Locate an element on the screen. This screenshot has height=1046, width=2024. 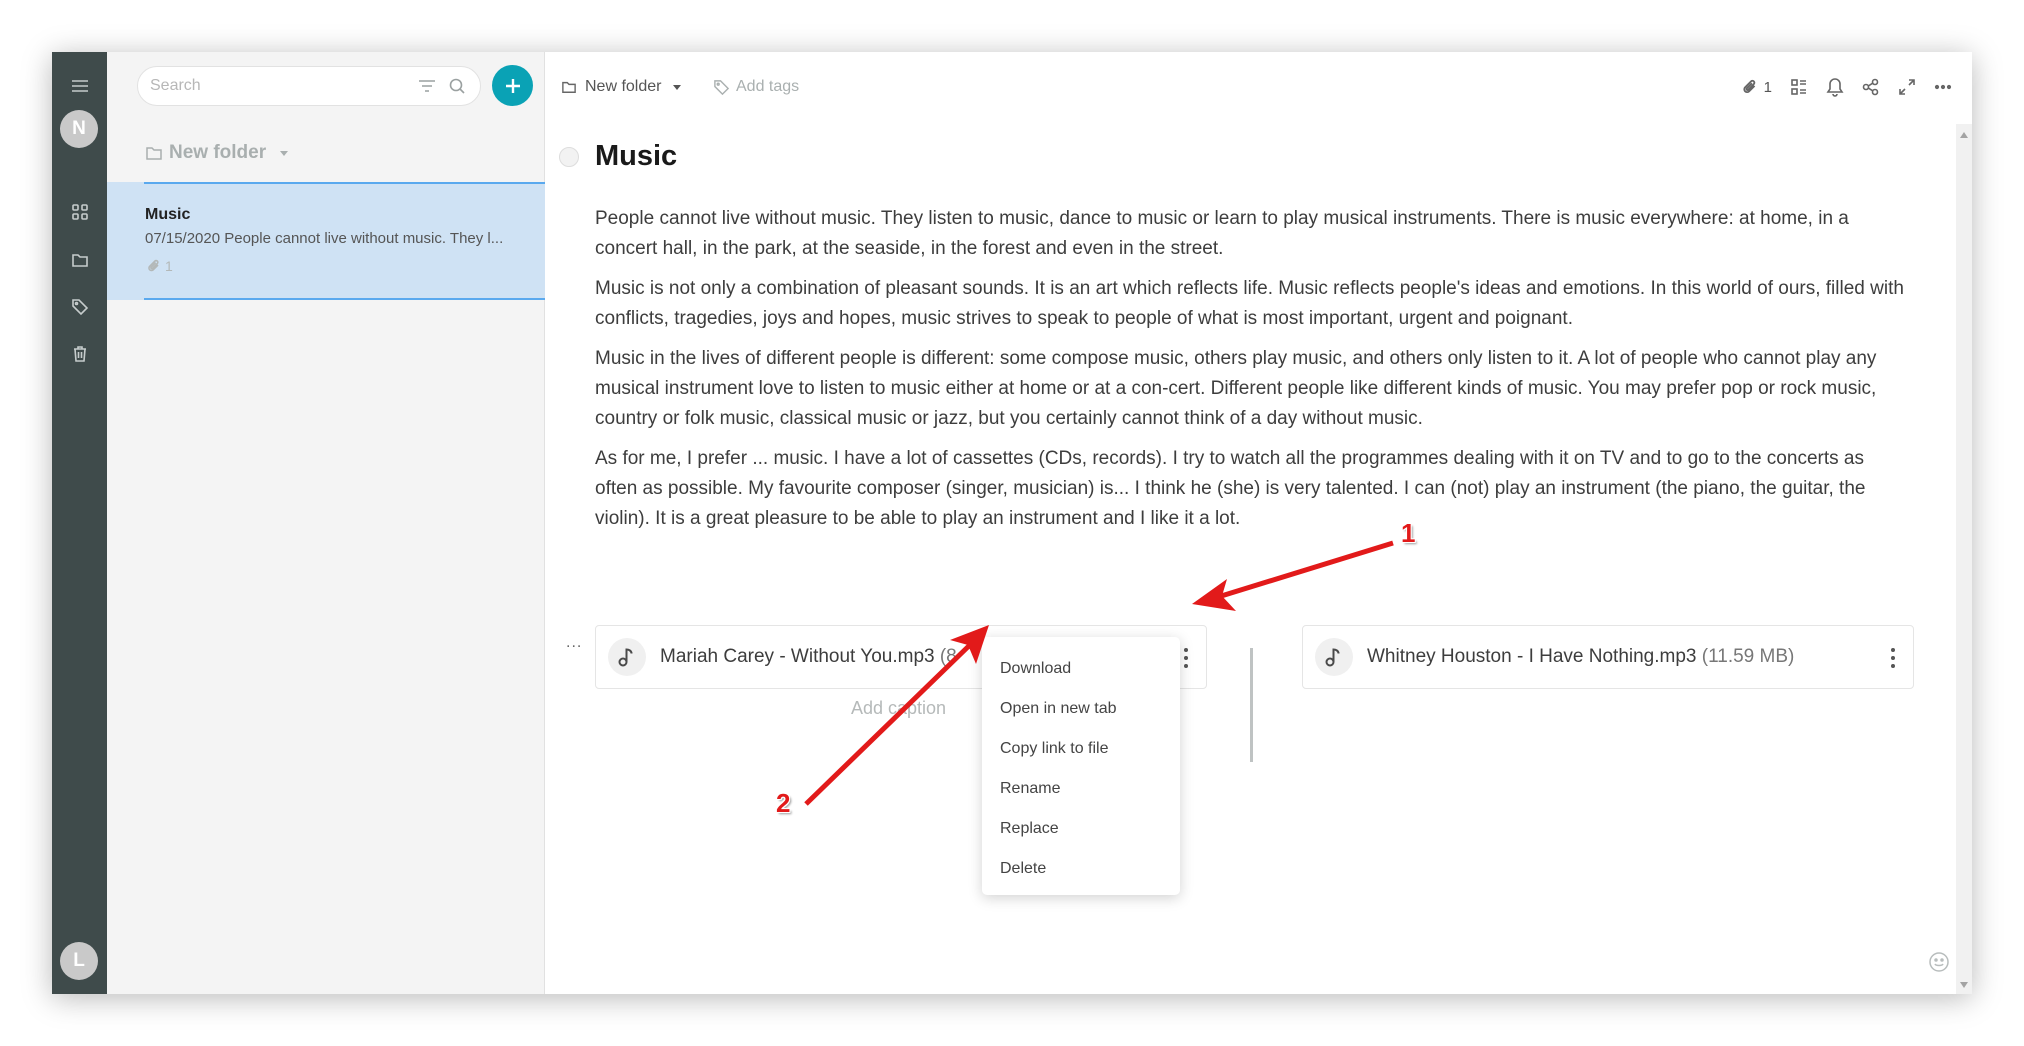
search-button is located at coordinates (457, 86).